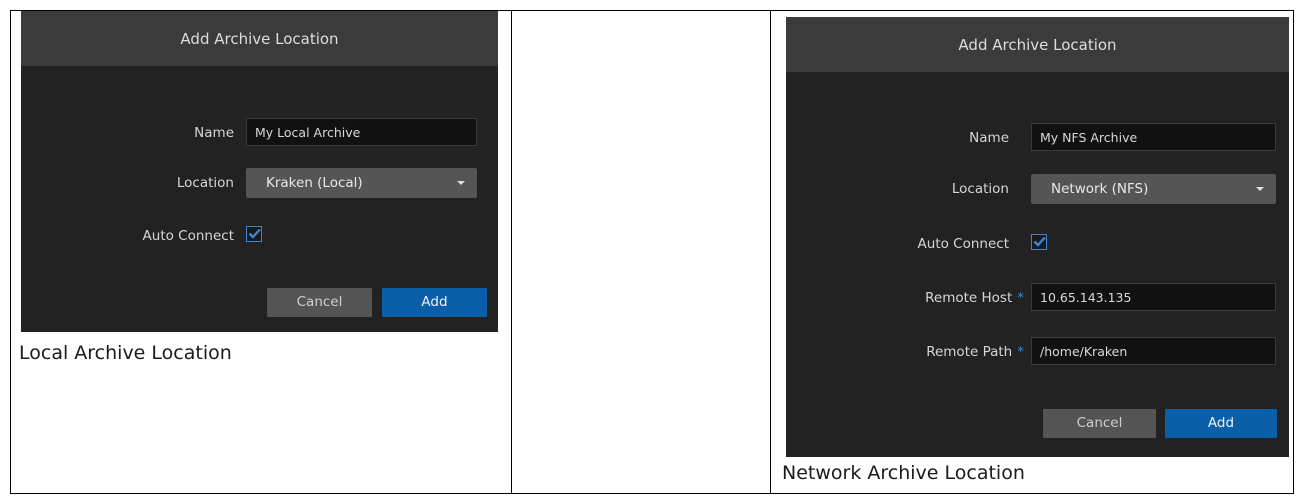 This screenshot has height=496, width=1303. I want to click on location-select-value: Kraken (Local), so click(314, 183).